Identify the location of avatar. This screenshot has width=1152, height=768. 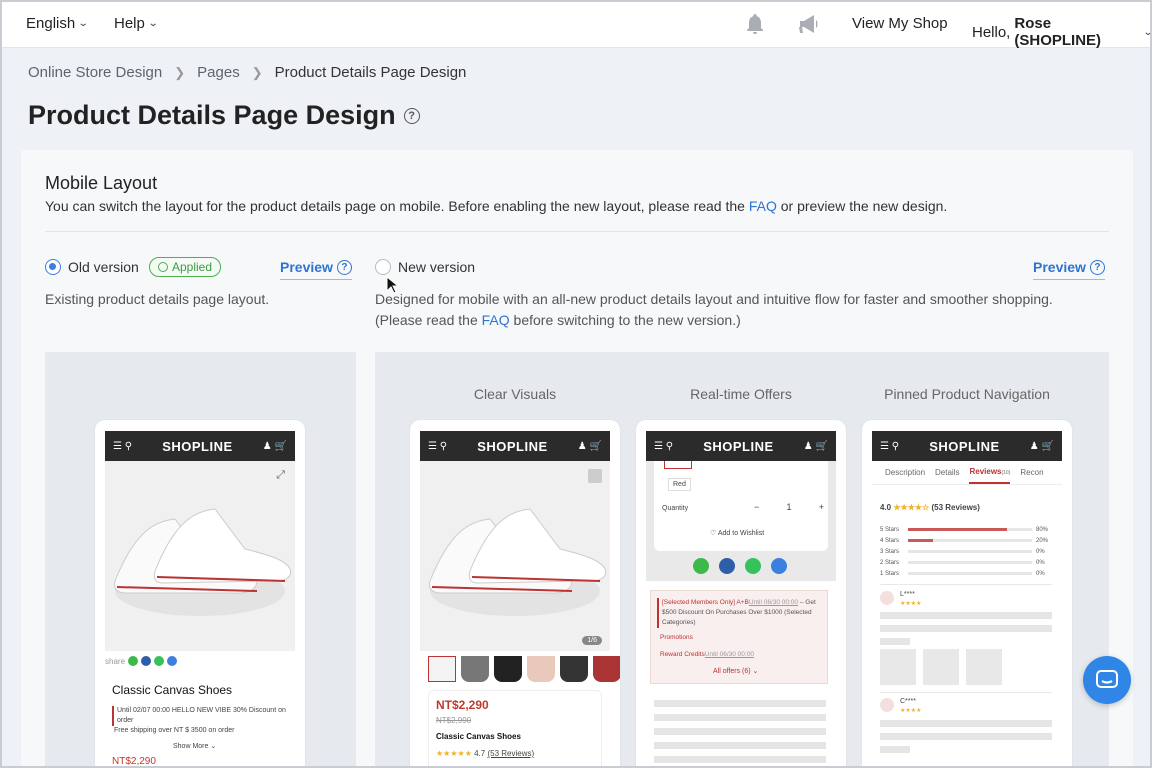
(887, 705).